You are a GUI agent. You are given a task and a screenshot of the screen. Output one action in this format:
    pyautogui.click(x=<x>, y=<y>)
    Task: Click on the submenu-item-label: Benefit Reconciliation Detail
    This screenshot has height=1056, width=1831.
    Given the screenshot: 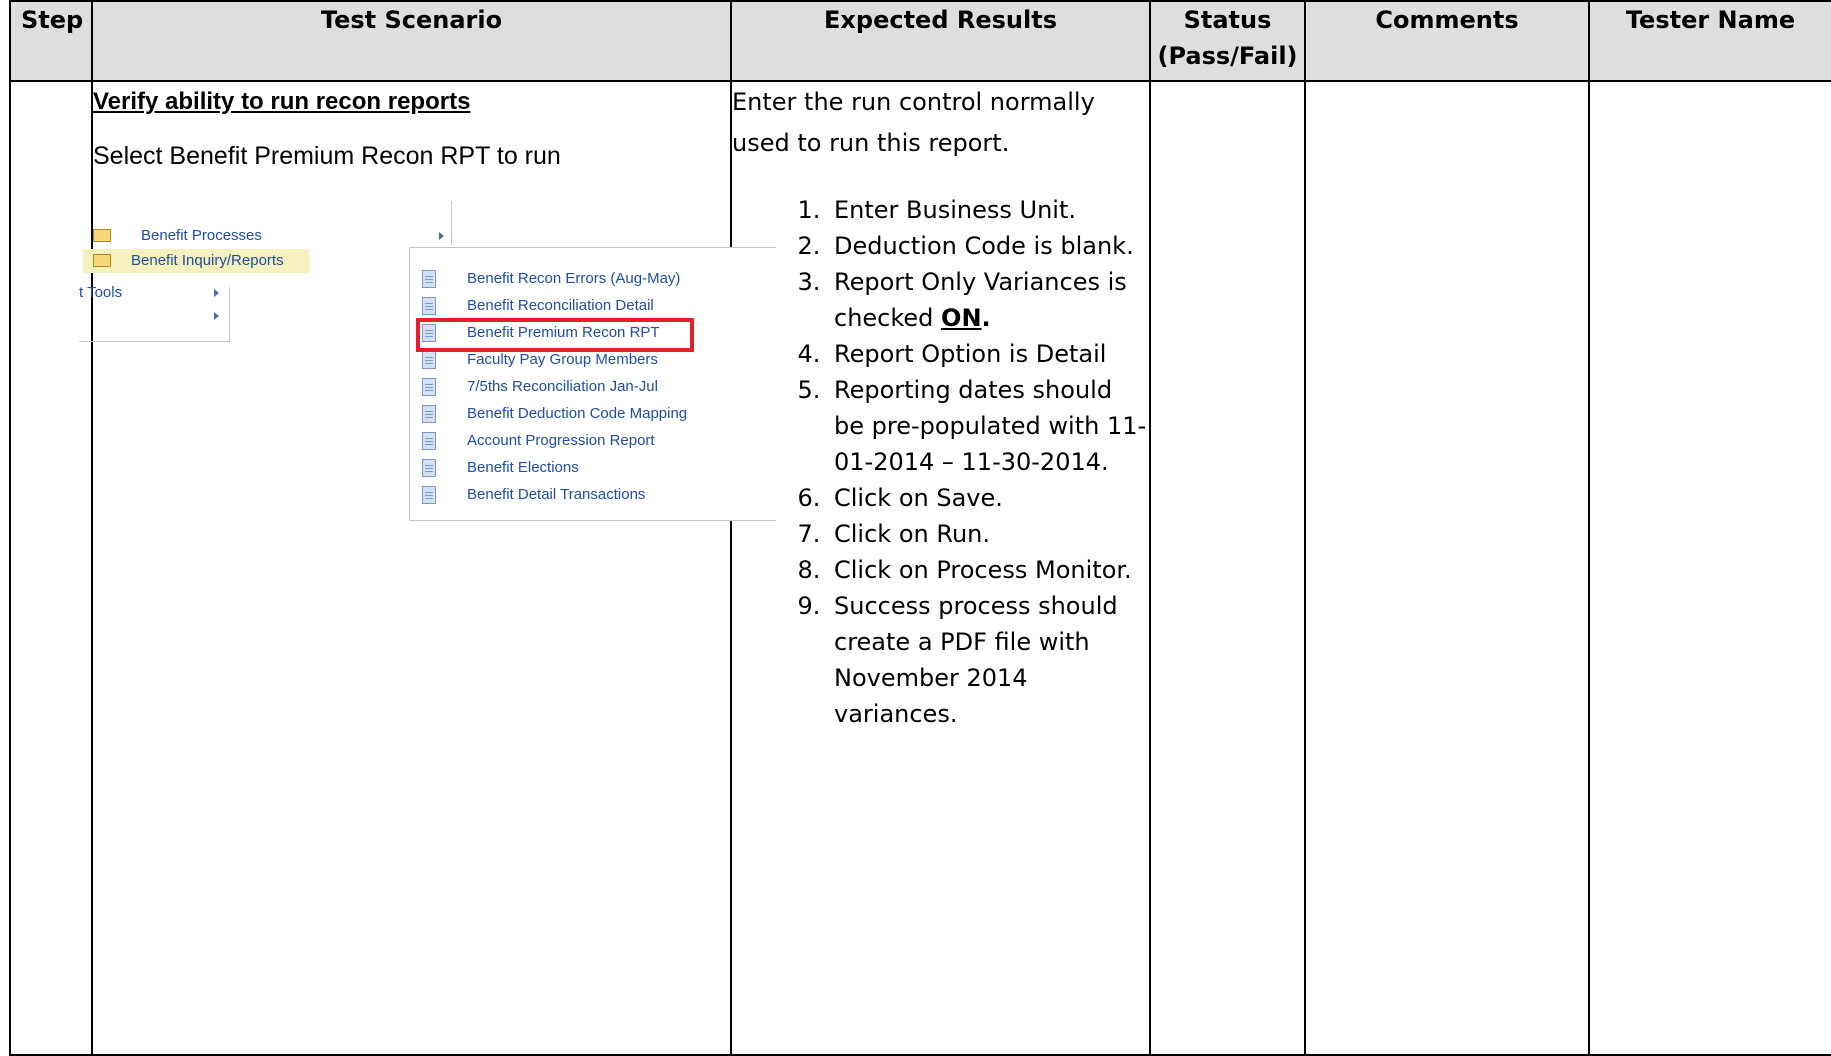 What is the action you would take?
    pyautogui.click(x=560, y=305)
    